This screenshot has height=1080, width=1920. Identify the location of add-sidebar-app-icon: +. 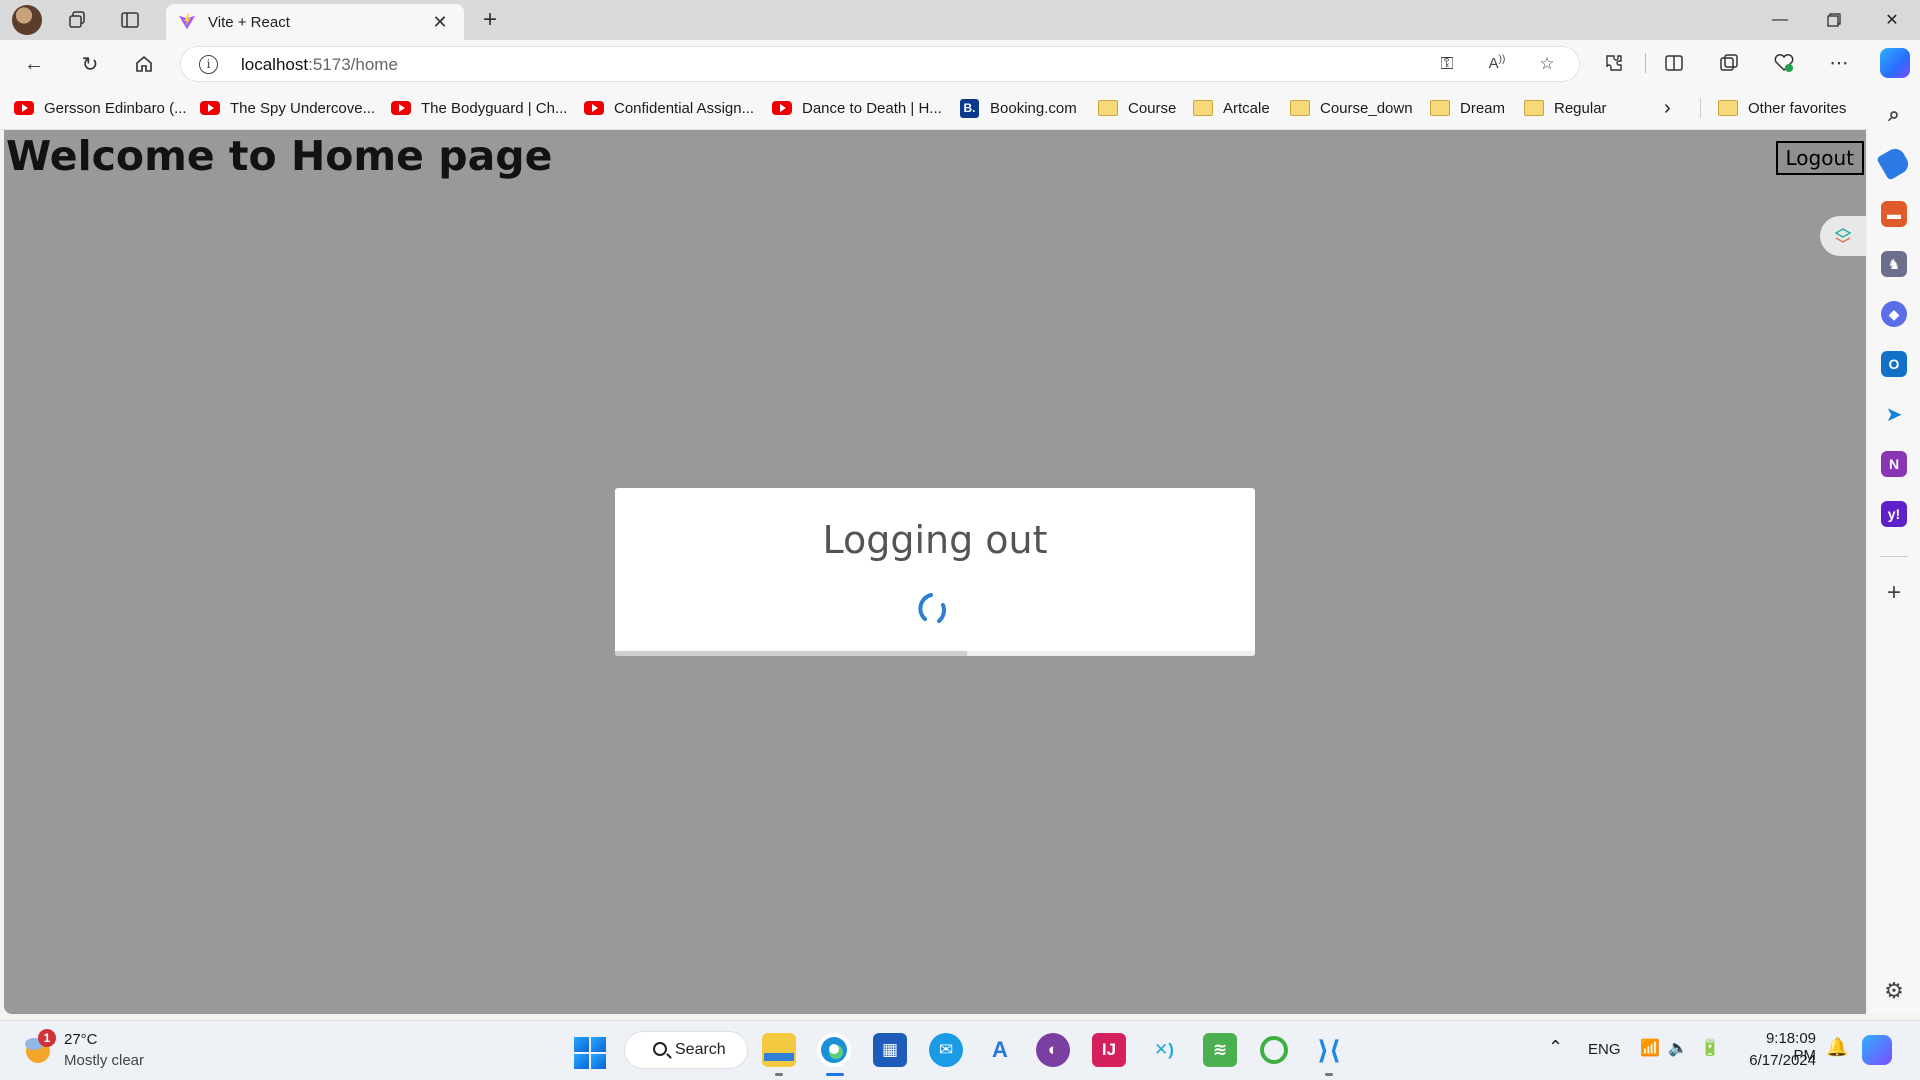
(1894, 592).